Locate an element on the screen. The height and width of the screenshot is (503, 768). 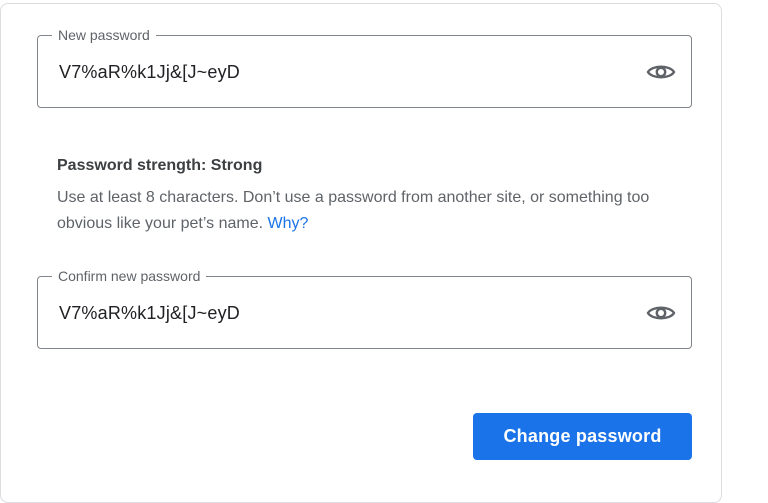
why-link: Why? is located at coordinates (288, 223).